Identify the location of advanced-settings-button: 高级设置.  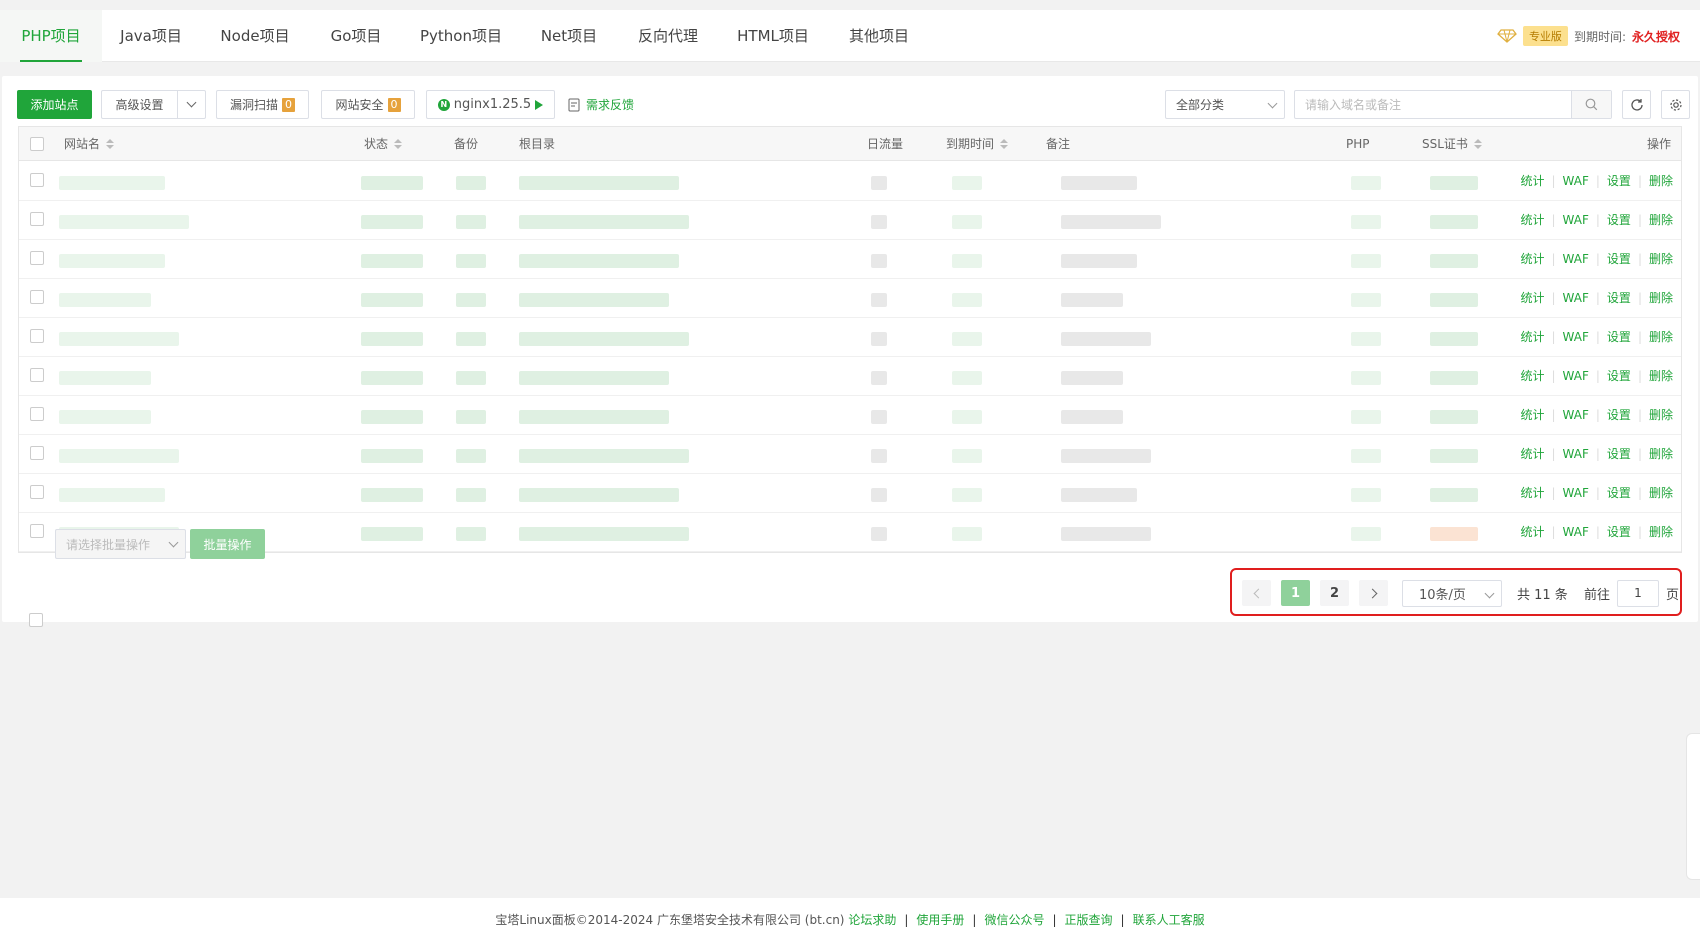
(139, 104).